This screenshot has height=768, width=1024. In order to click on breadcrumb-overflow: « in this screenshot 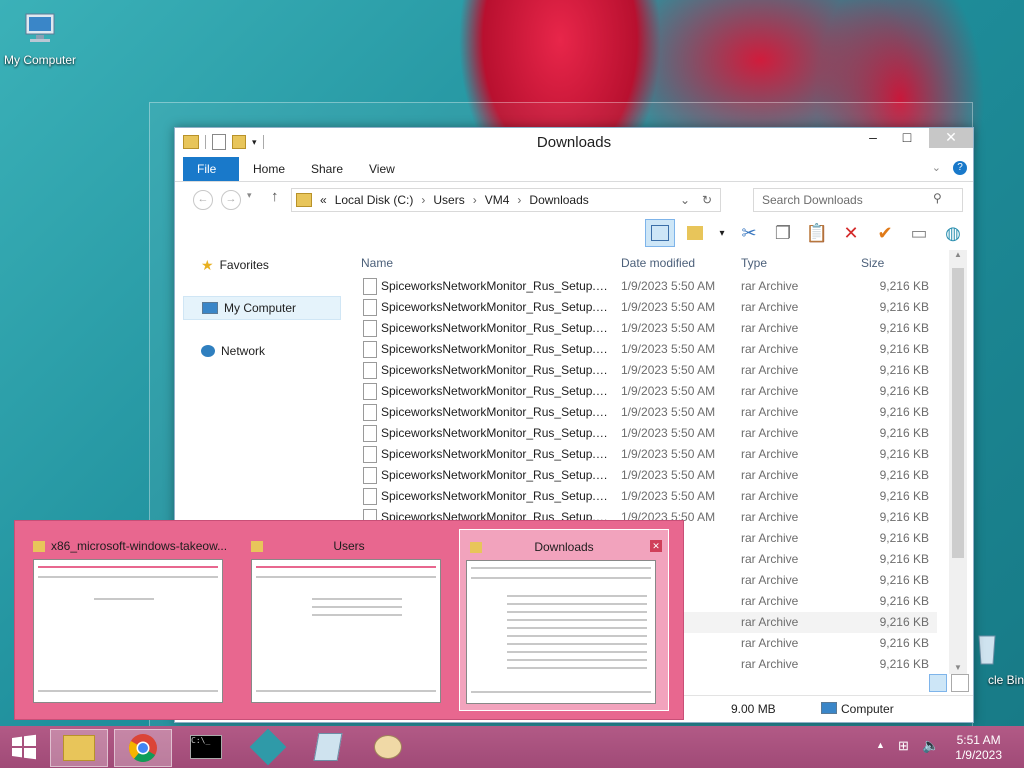, I will do `click(323, 200)`.